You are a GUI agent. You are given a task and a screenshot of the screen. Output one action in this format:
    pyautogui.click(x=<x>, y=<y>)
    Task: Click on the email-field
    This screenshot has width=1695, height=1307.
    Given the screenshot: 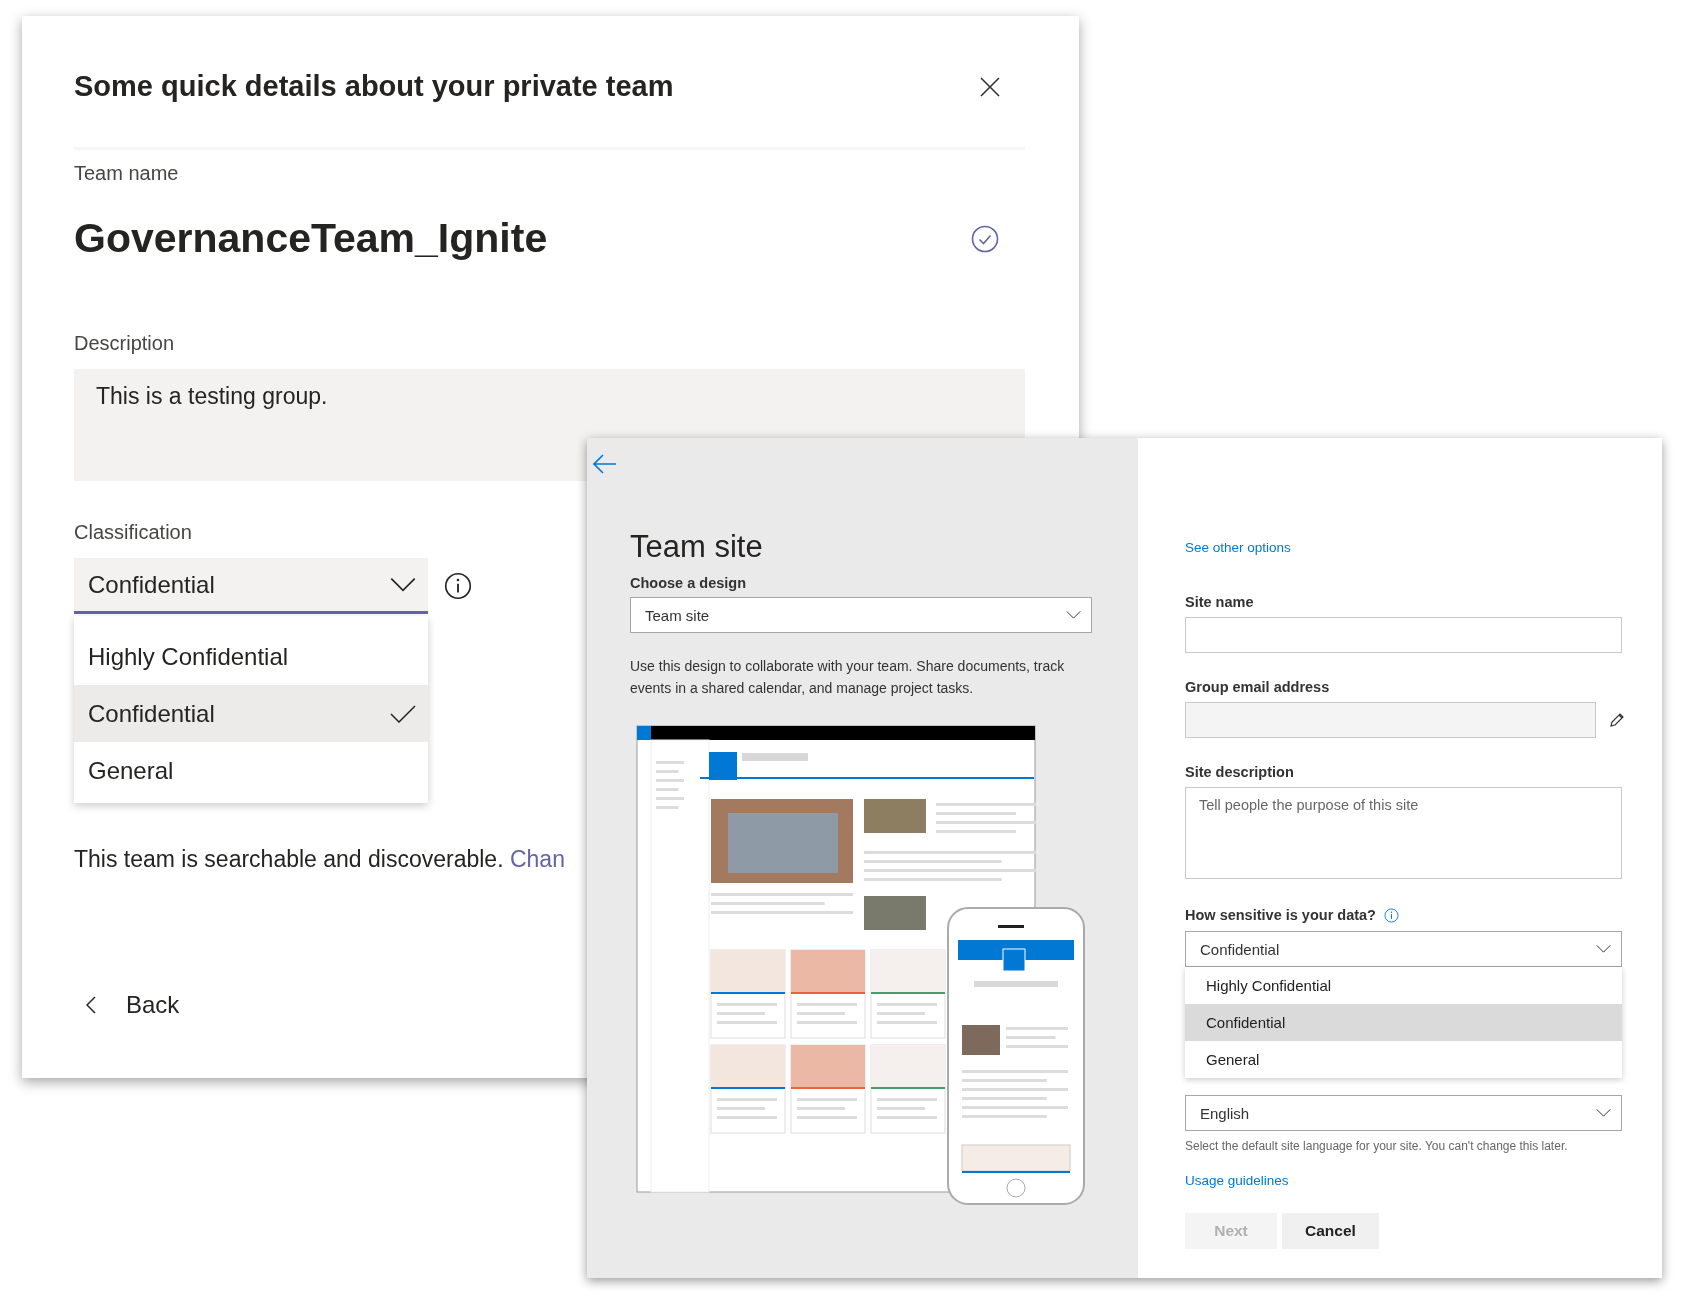 What is the action you would take?
    pyautogui.click(x=1390, y=720)
    